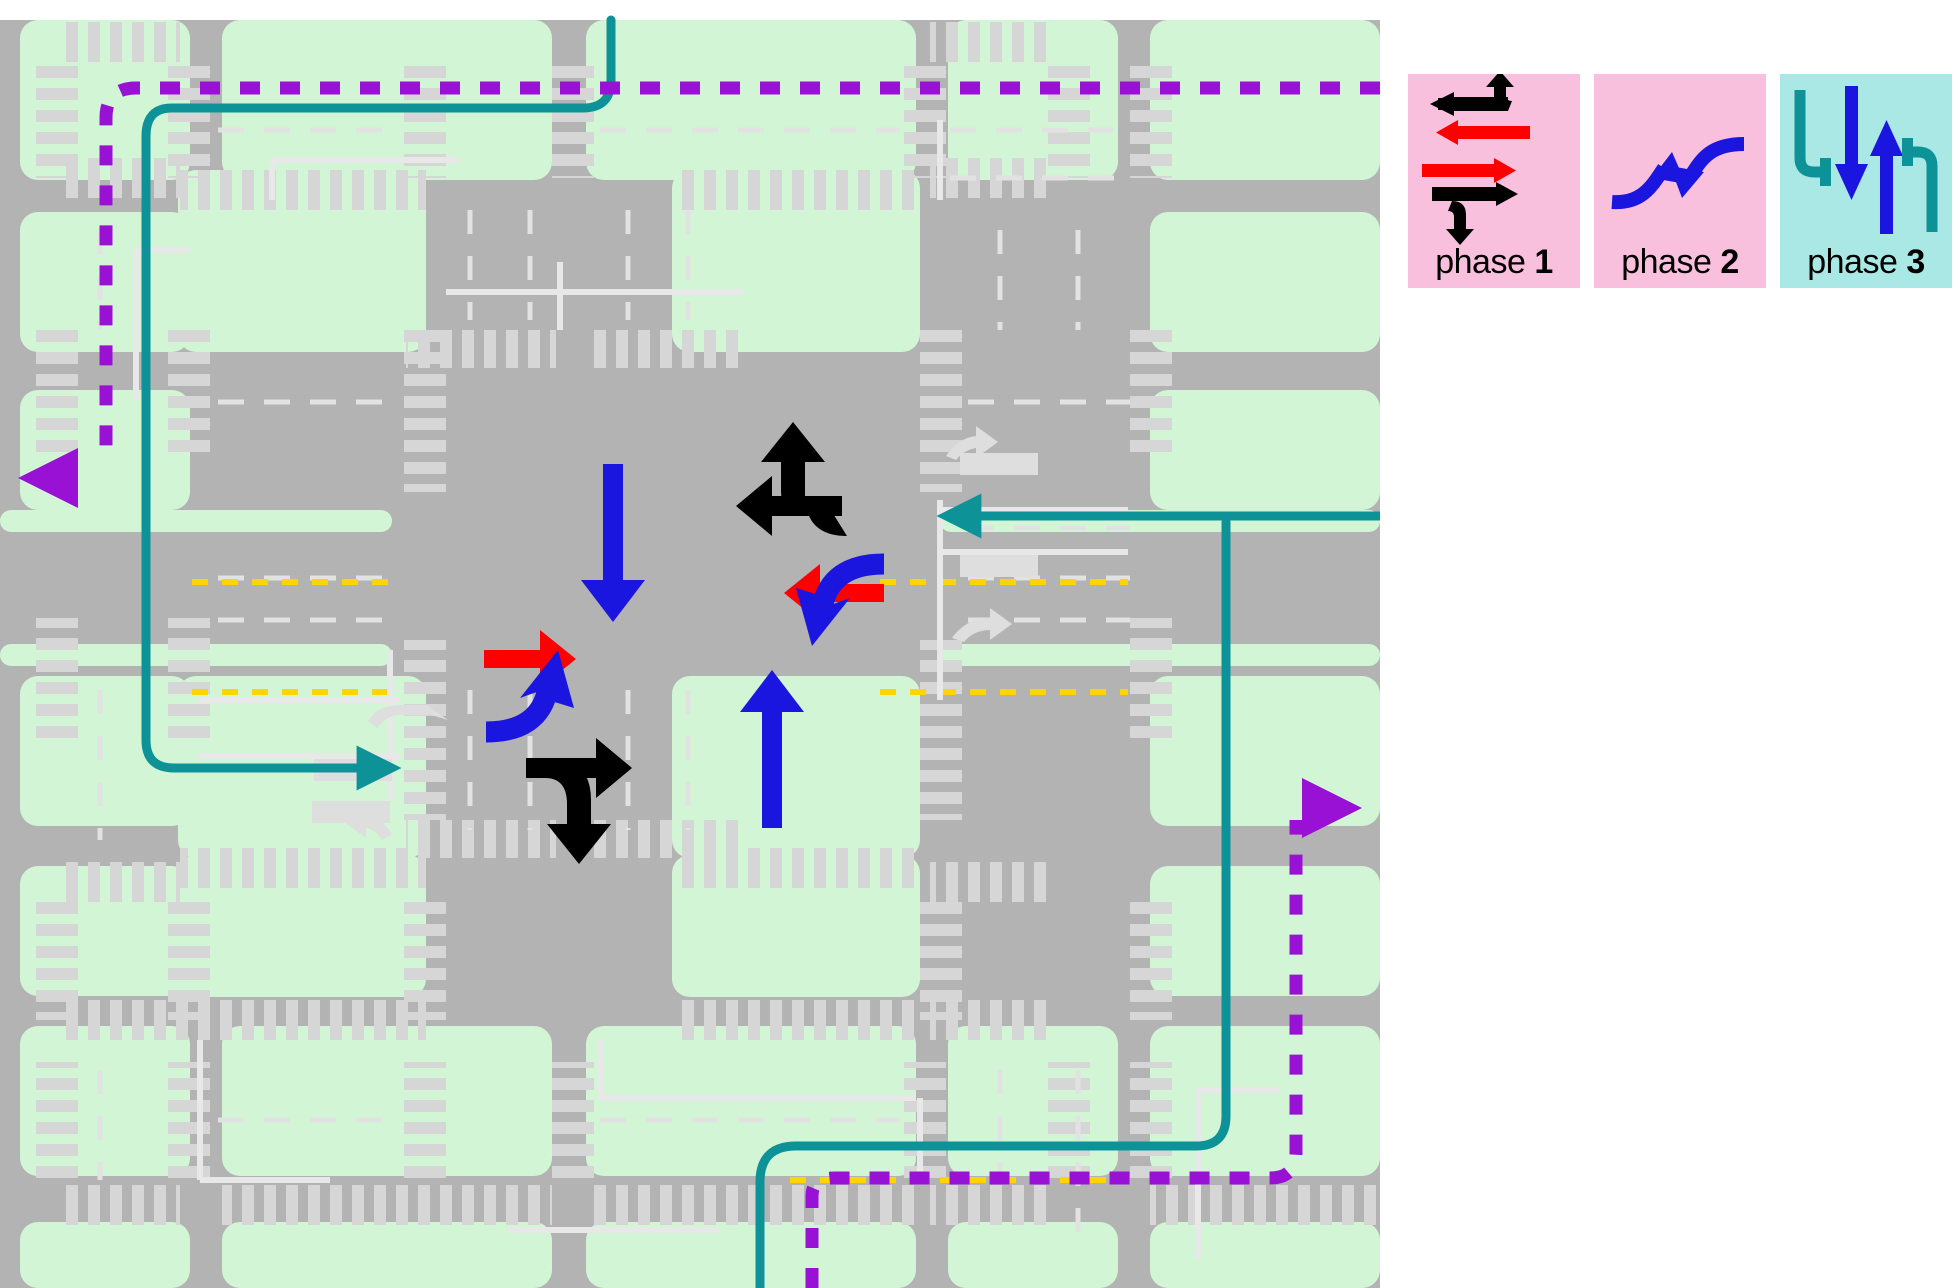 Image resolution: width=1960 pixels, height=1288 pixels. I want to click on phase3-hook-left-end, so click(1825, 172).